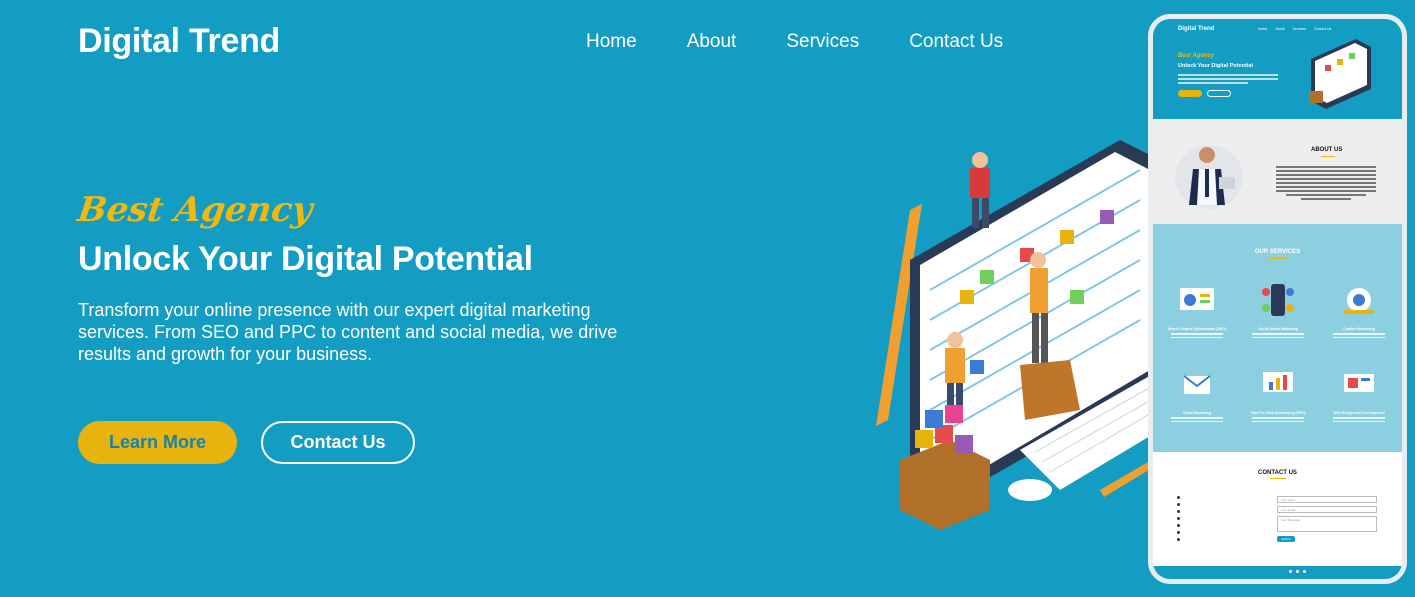 This screenshot has height=597, width=1415. What do you see at coordinates (1277, 252) in the screenshot?
I see `mockup-services-title: OUR SERVICES` at bounding box center [1277, 252].